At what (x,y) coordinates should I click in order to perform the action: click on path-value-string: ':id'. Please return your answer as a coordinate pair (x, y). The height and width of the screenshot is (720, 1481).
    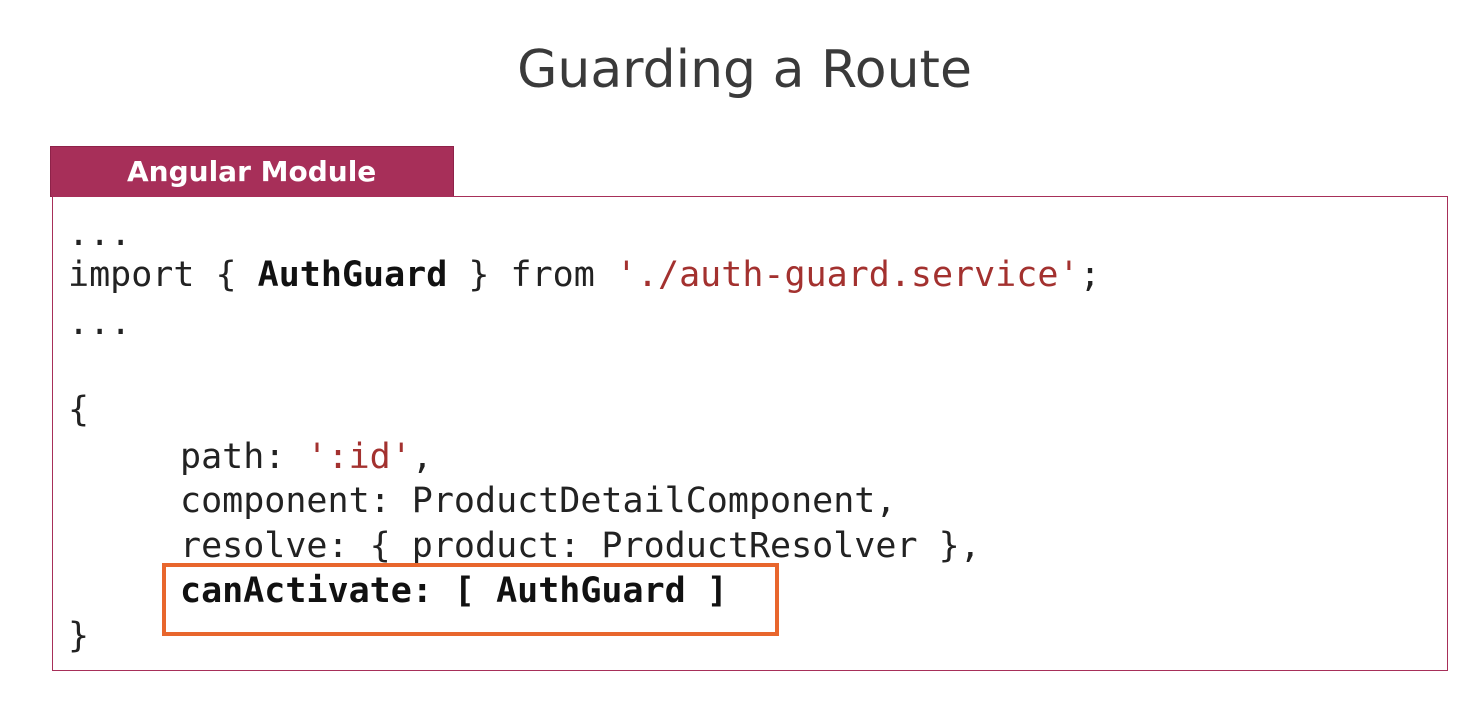
    Looking at the image, I should click on (359, 457).